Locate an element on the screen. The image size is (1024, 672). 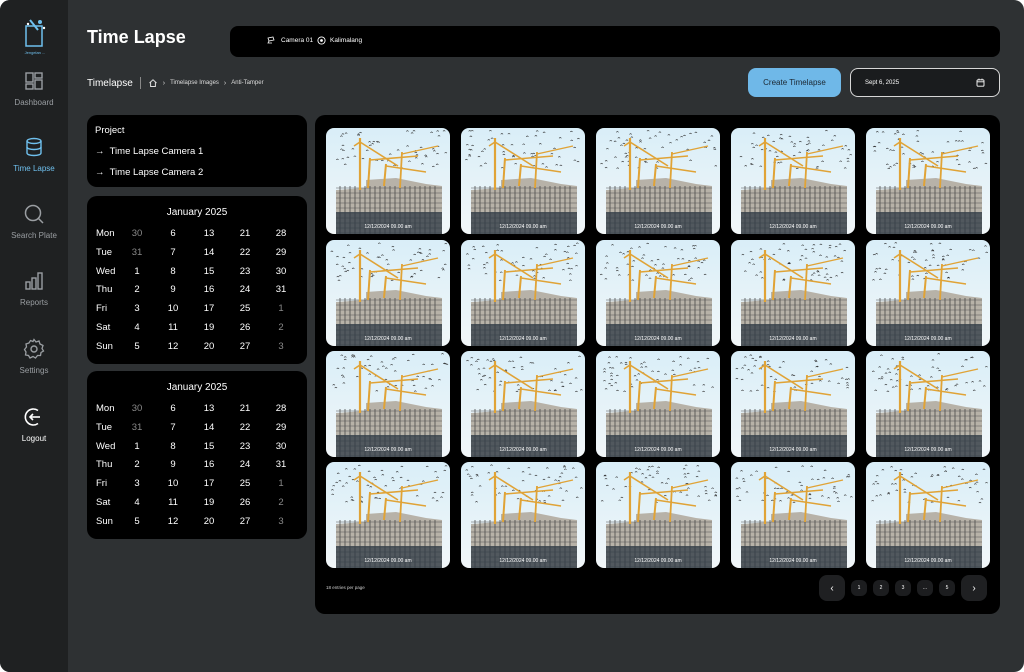
breadcrumb-anti-tamper: Anti-Tamper is located at coordinates (247, 83).